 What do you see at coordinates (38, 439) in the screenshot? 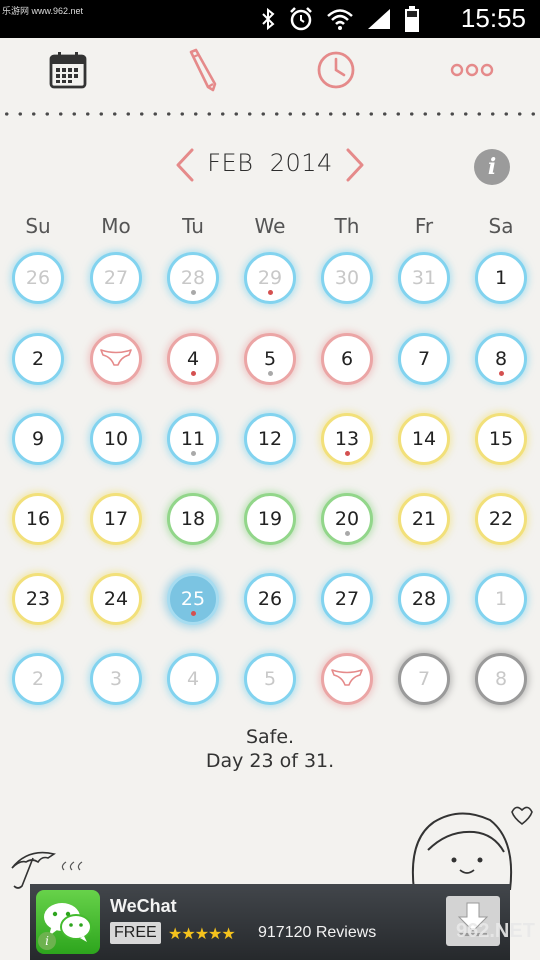
I see `day-cell: 9` at bounding box center [38, 439].